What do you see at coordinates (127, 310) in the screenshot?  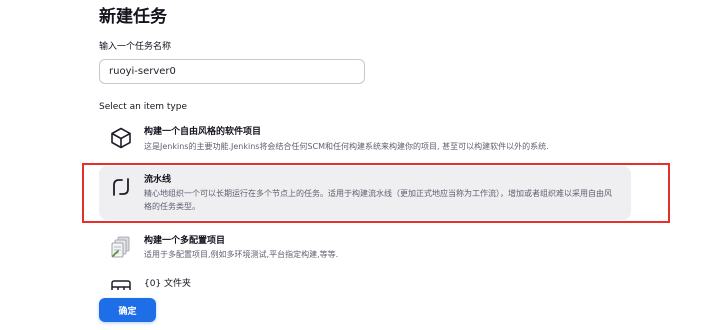 I see `ok-button: 确定` at bounding box center [127, 310].